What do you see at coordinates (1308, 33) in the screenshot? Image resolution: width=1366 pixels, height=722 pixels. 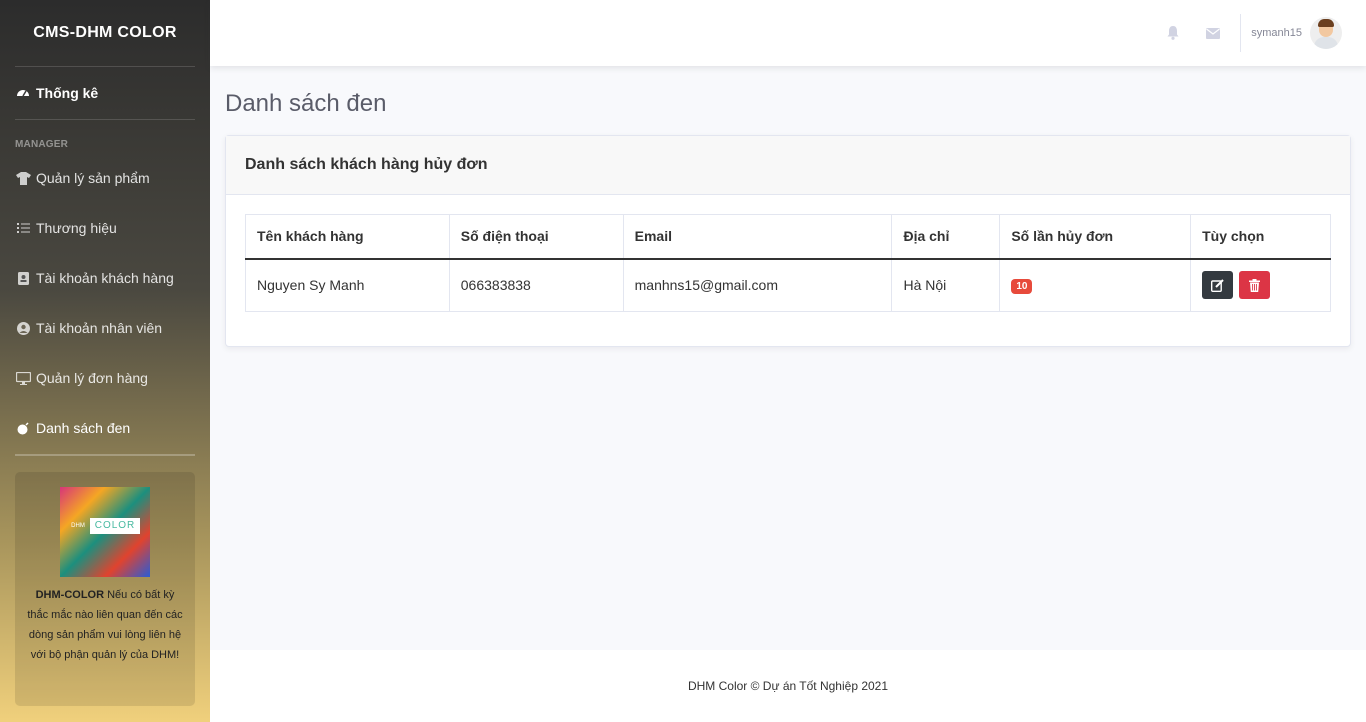 I see `user-menu: symanh15` at bounding box center [1308, 33].